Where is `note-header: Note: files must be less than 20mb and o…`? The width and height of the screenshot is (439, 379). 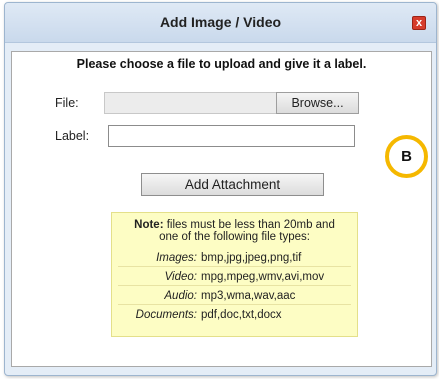
note-header: Note: files must be less than 20mb and o… is located at coordinates (234, 228).